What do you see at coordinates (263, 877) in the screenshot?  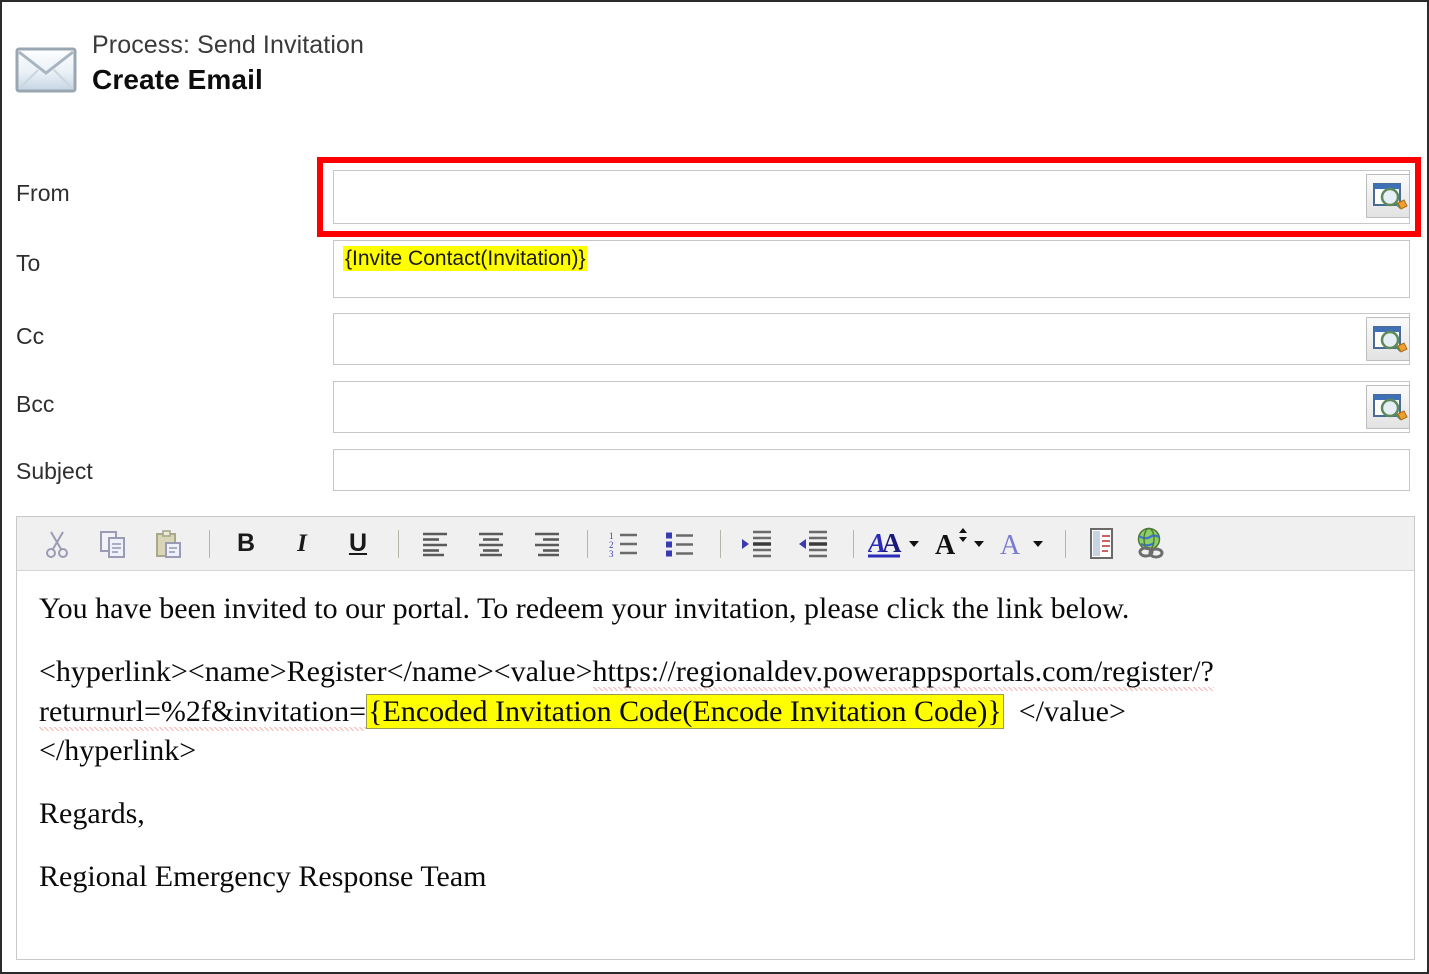 I see `body-signature: Regional Emergency Response Team` at bounding box center [263, 877].